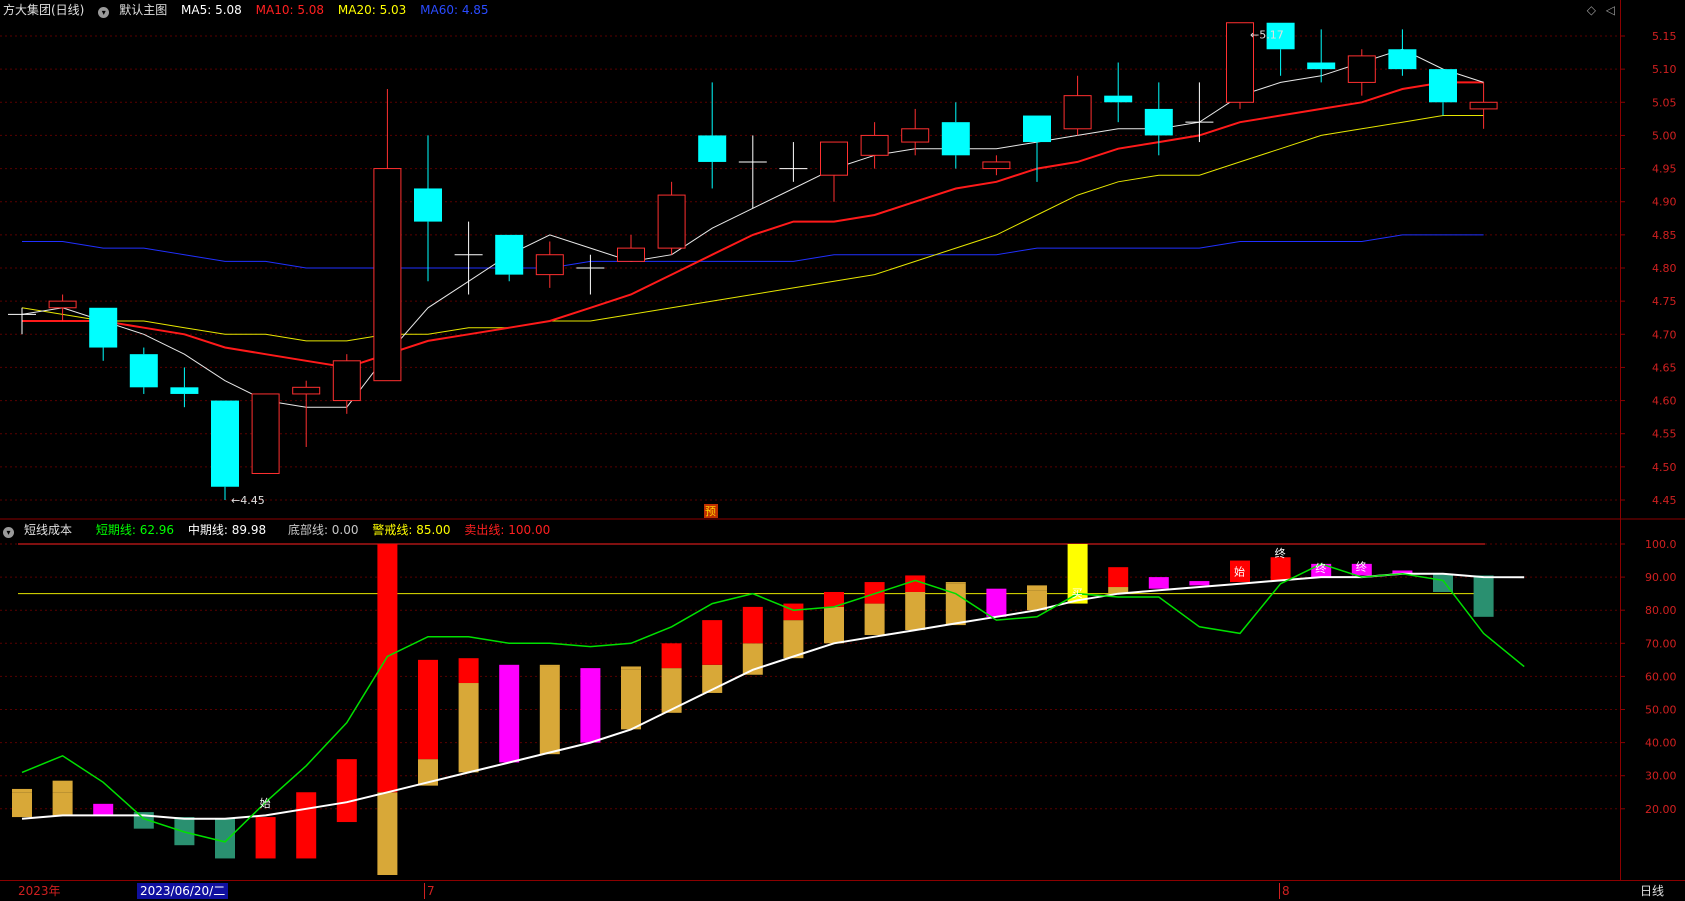 The image size is (1685, 901). I want to click on price-tick-label: 4.55, so click(1664, 434).